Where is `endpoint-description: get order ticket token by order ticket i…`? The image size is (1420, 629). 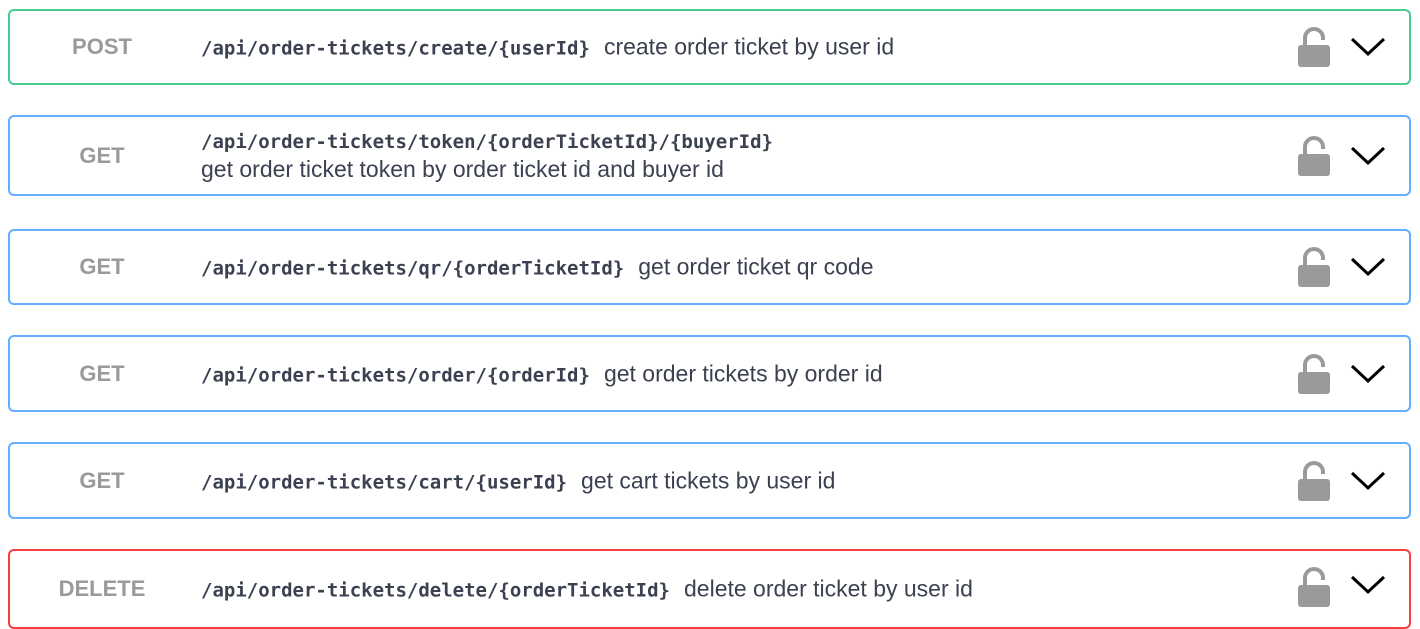 endpoint-description: get order ticket token by order ticket i… is located at coordinates (462, 168).